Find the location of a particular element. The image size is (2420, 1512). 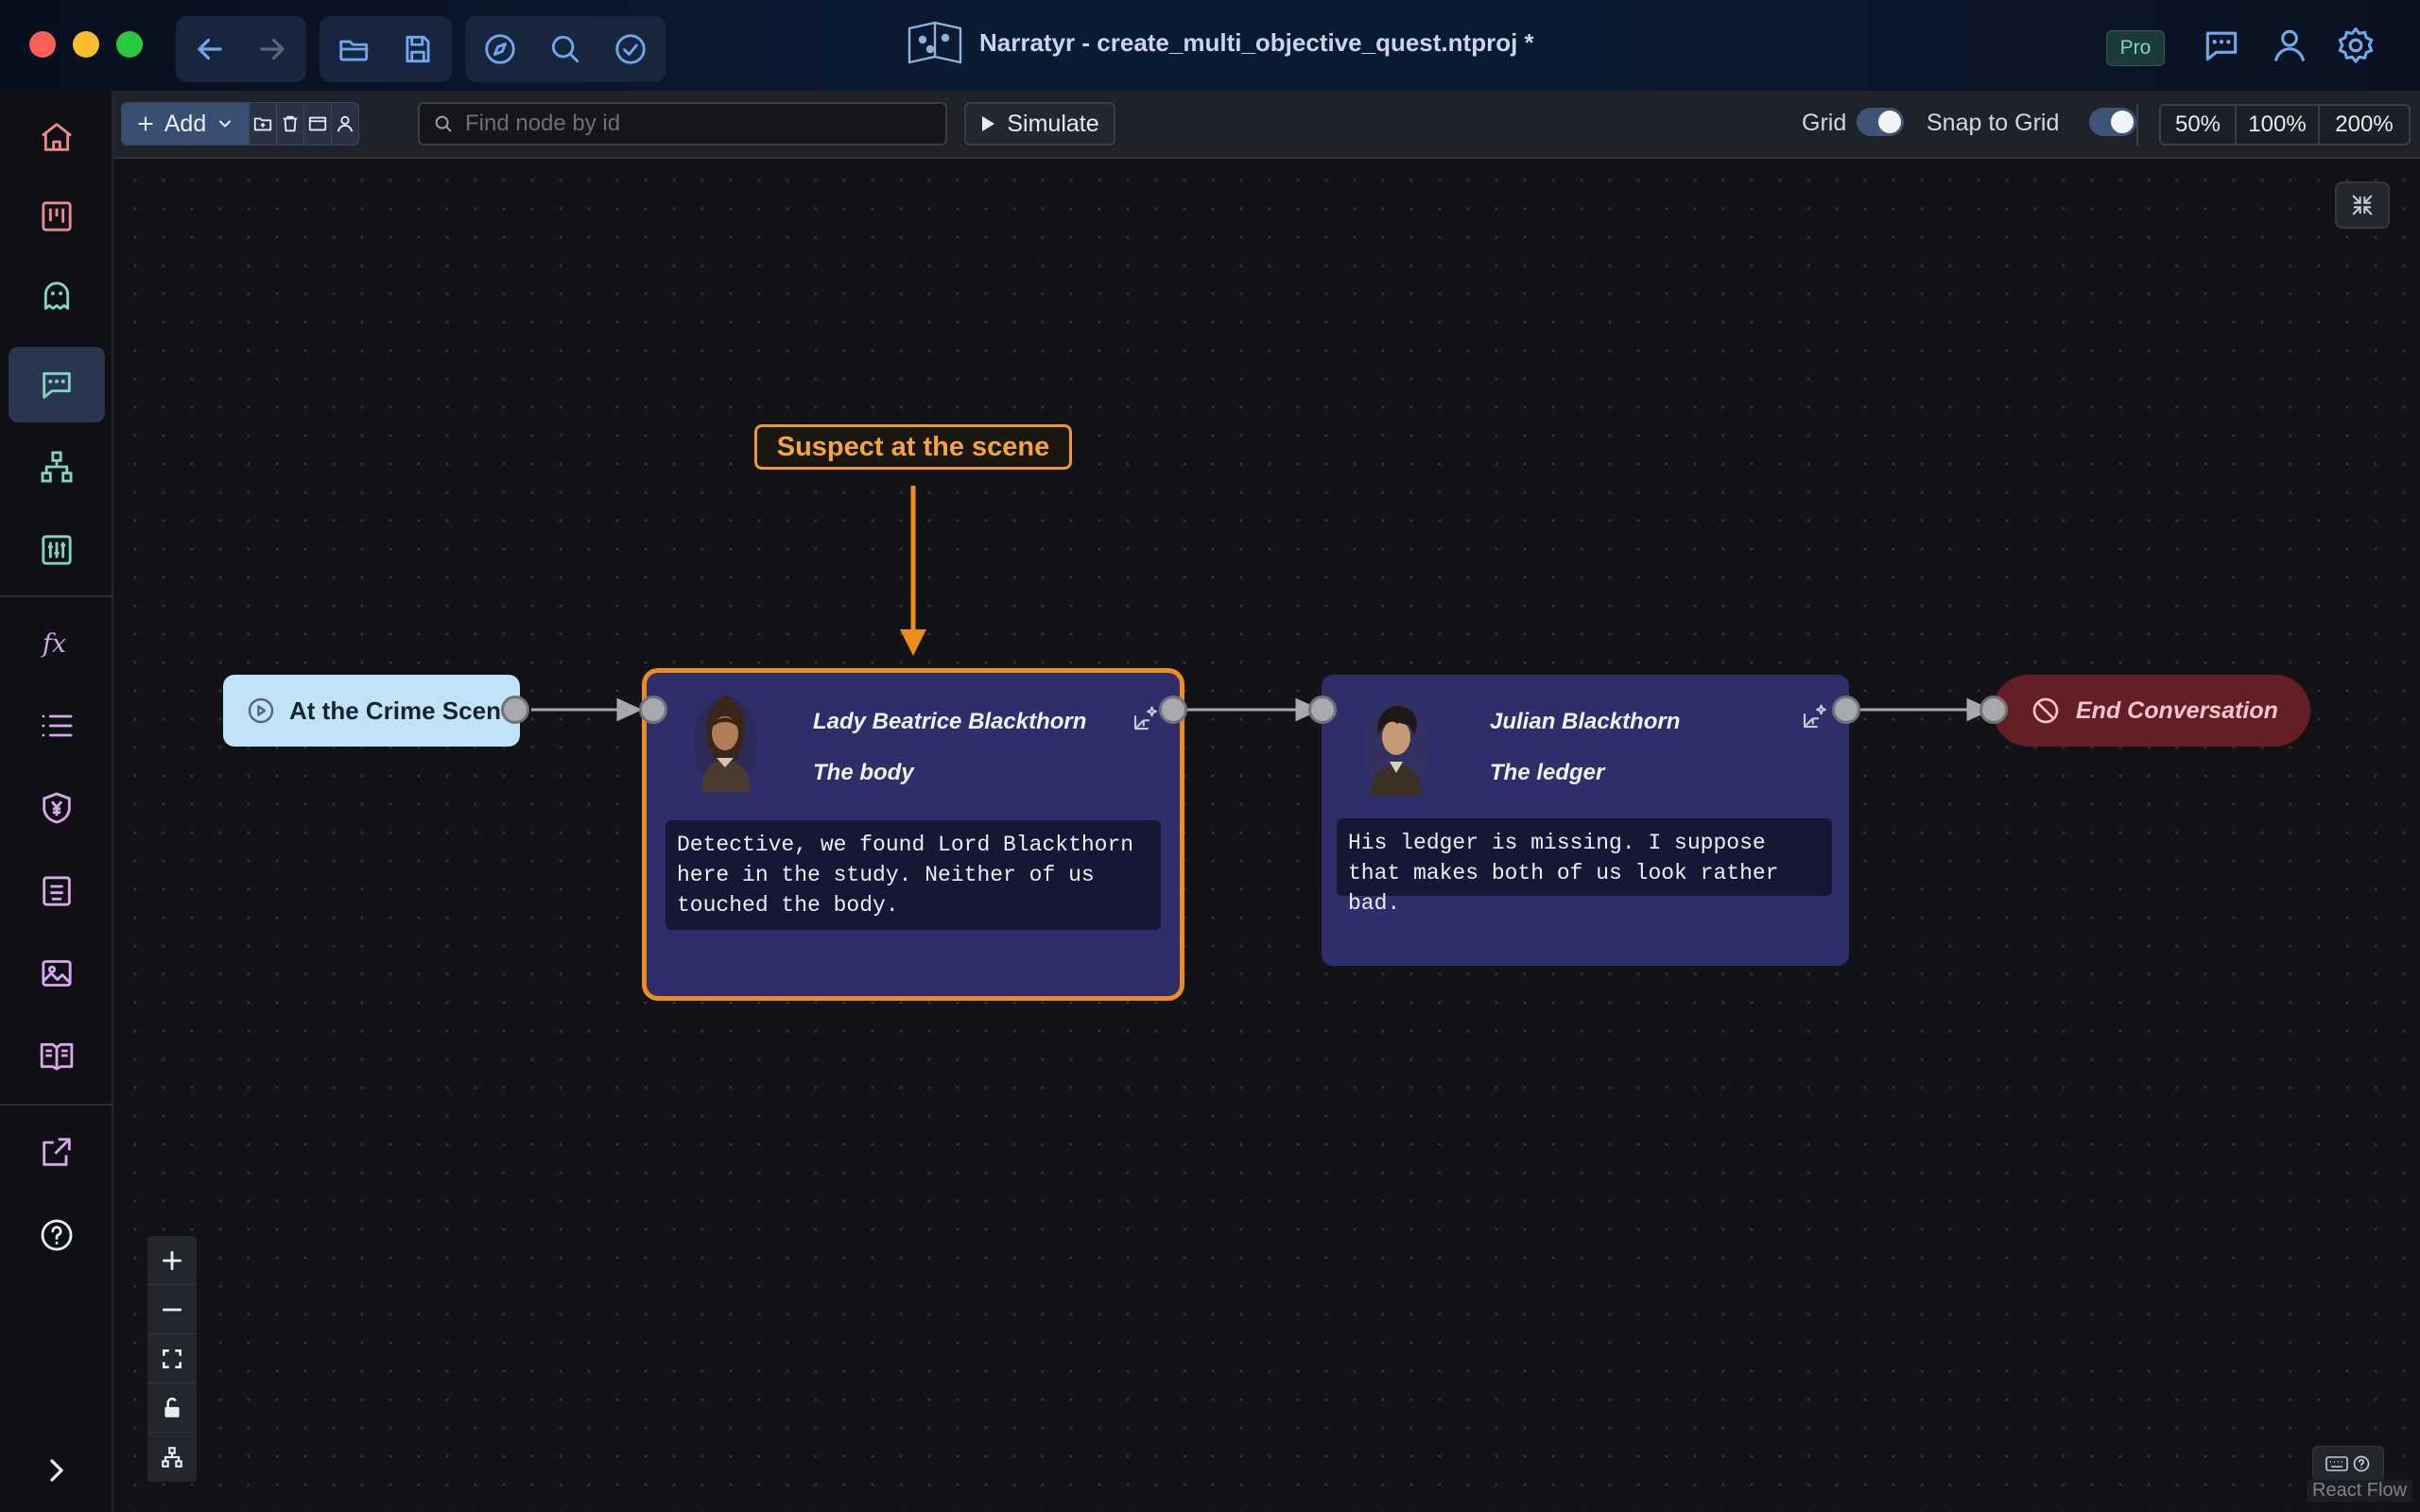

unlock-icon is located at coordinates (172, 1407).